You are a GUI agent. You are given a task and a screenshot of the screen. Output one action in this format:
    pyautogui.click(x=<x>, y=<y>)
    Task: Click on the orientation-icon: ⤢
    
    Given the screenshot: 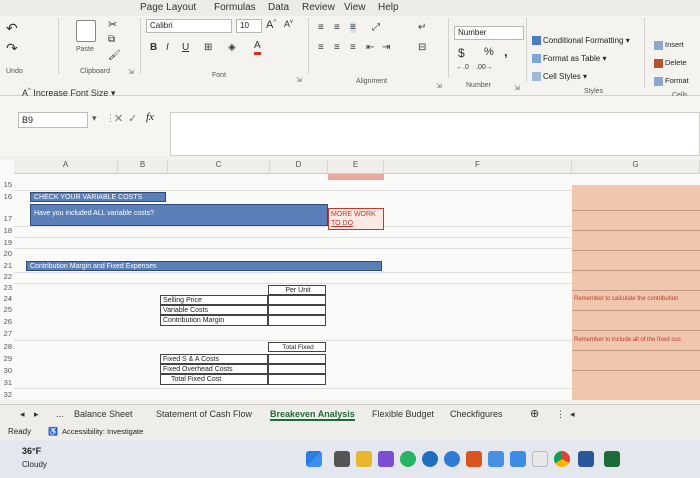 What is the action you would take?
    pyautogui.click(x=376, y=27)
    